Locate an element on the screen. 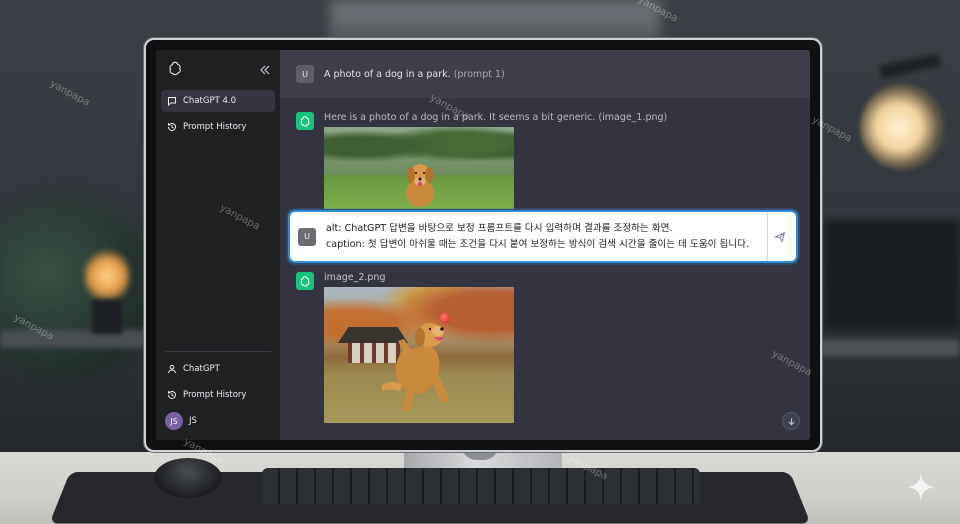 Image resolution: width=960 pixels, height=524 pixels. user-message-suffix: (prompt 1) is located at coordinates (479, 74).